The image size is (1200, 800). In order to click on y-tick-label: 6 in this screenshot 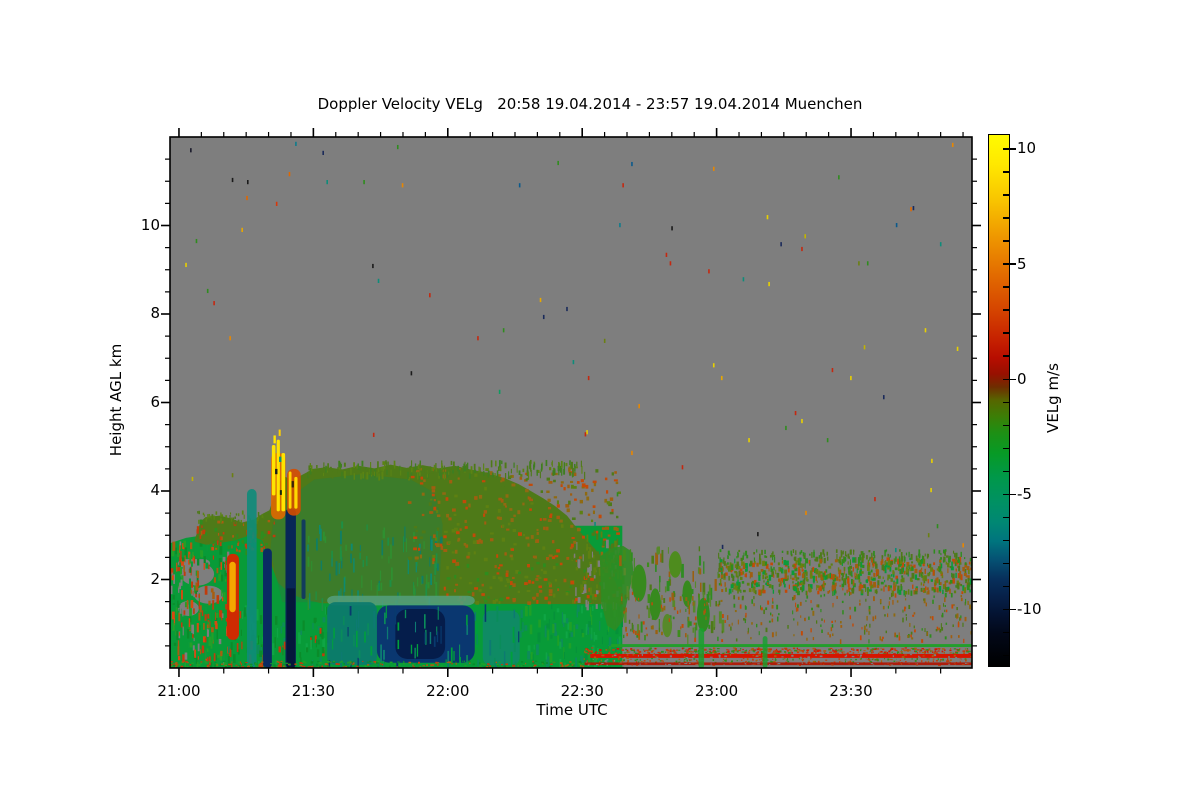, I will do `click(155, 401)`.